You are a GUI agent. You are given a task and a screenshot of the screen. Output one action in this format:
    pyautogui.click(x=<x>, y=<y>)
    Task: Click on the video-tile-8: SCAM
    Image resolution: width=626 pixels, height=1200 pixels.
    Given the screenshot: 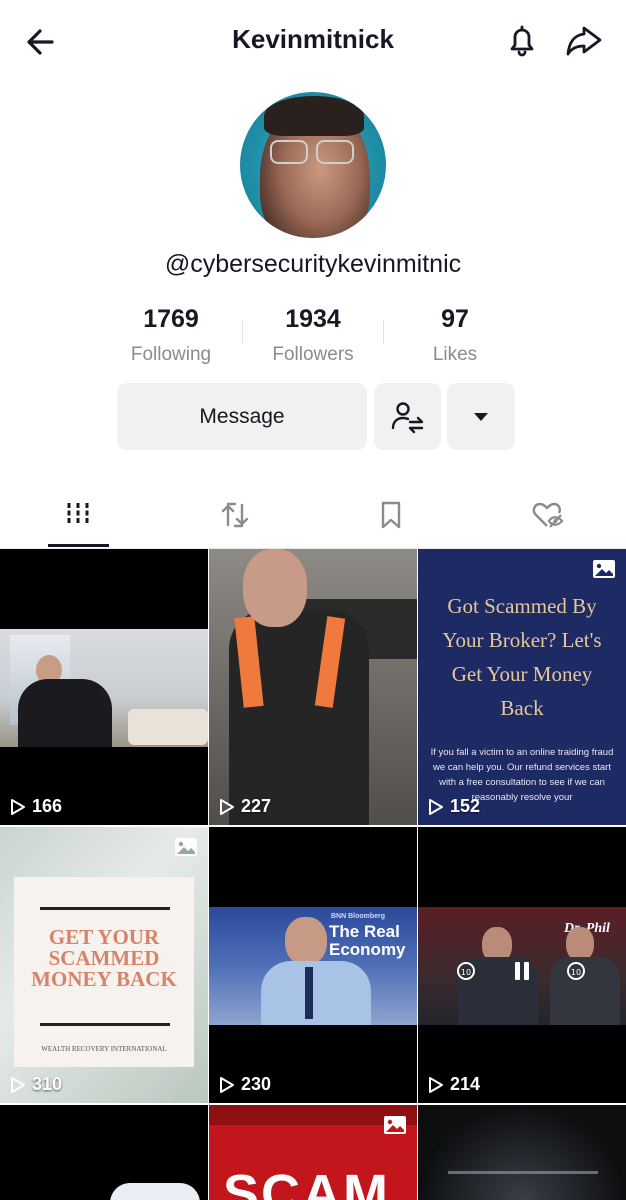 What is the action you would take?
    pyautogui.click(x=313, y=1152)
    